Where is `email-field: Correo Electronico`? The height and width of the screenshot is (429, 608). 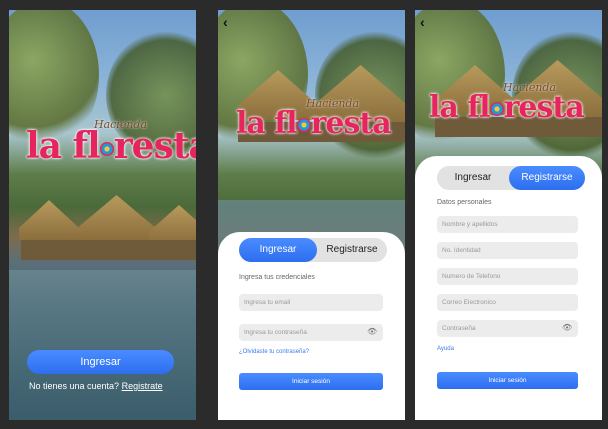
email-field: Correo Electronico is located at coordinates (507, 302).